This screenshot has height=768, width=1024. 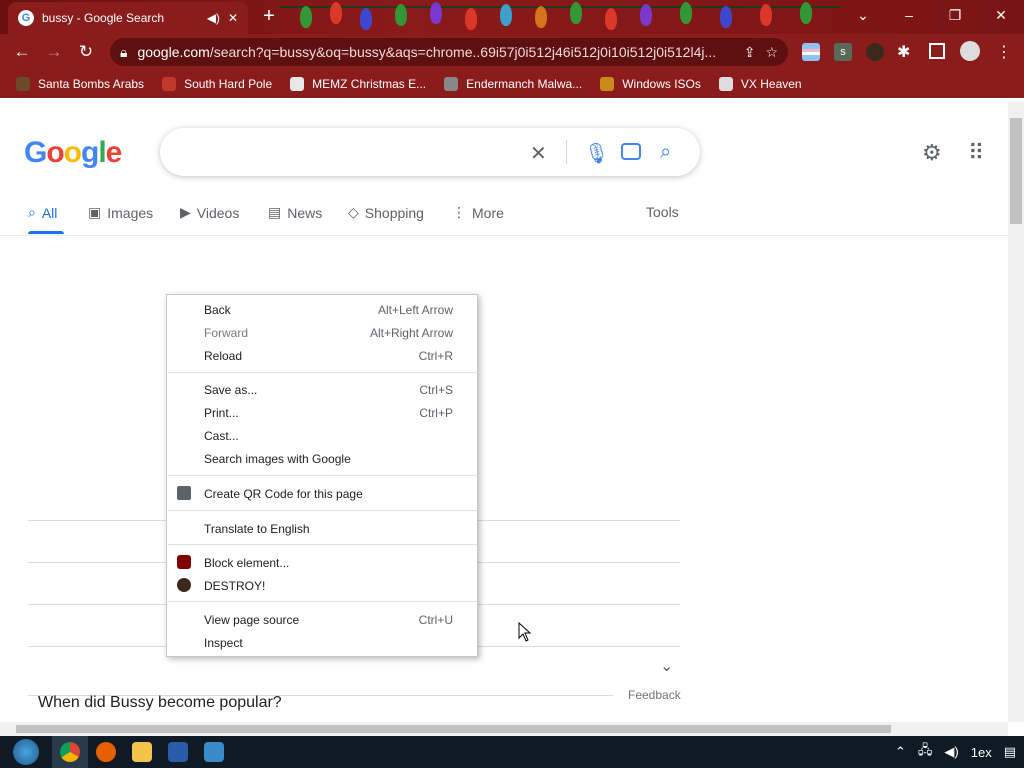 I want to click on chevron-down-icon: ⌄, so click(x=666, y=666).